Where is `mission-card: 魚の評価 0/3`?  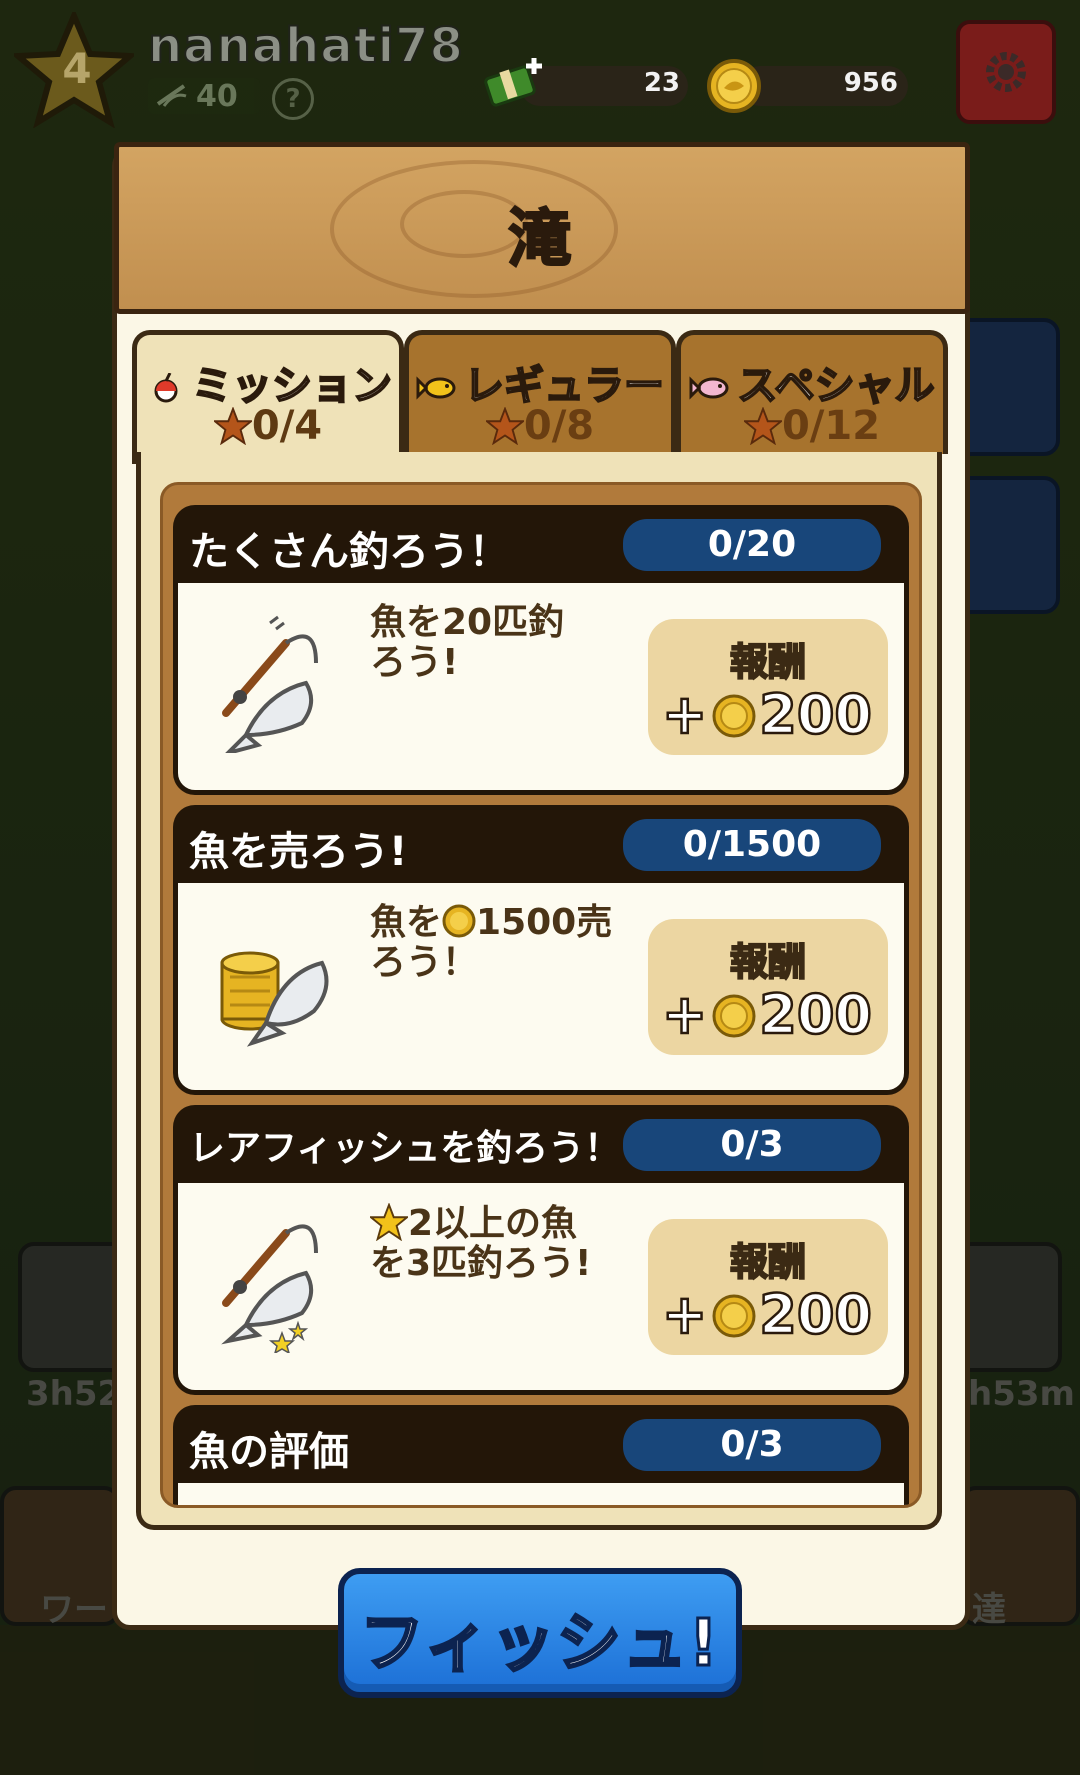
mission-card: 魚の評価 0/3 is located at coordinates (541, 1455).